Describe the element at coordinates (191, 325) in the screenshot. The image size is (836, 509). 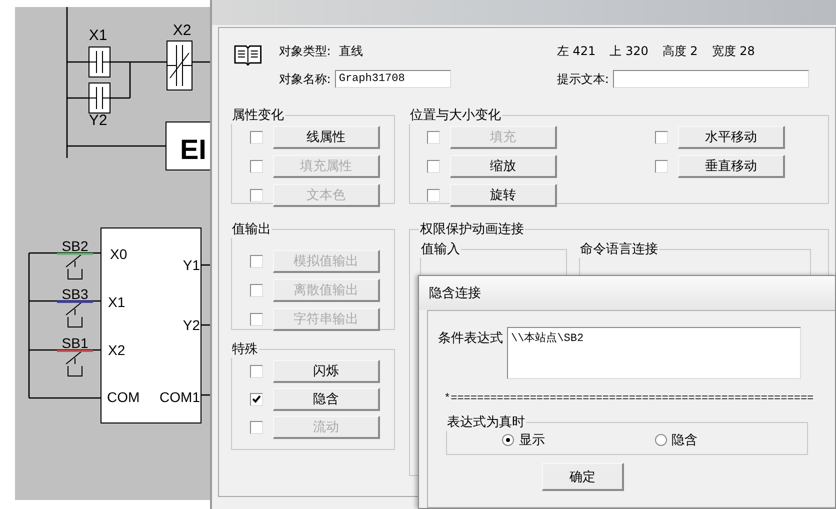
I see `terminal-label: Y2` at that location.